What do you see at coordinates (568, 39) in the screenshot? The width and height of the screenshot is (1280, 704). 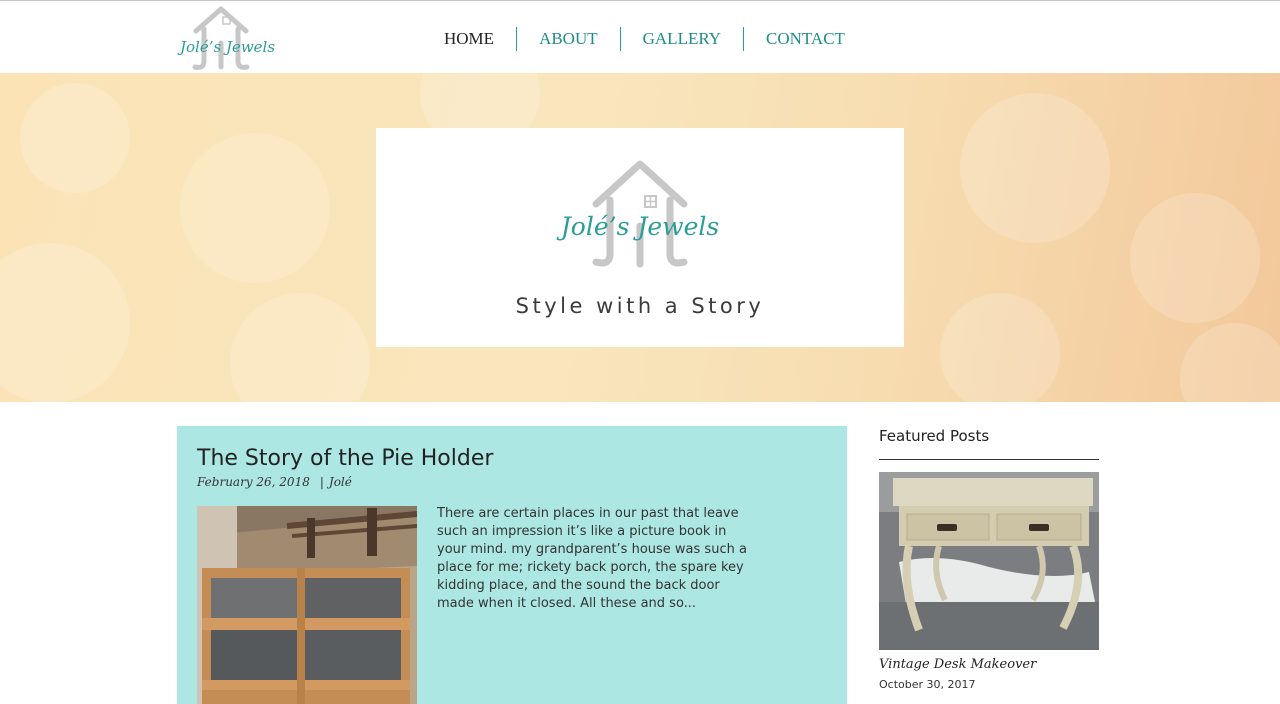 I see `nav-about: ABOUT` at bounding box center [568, 39].